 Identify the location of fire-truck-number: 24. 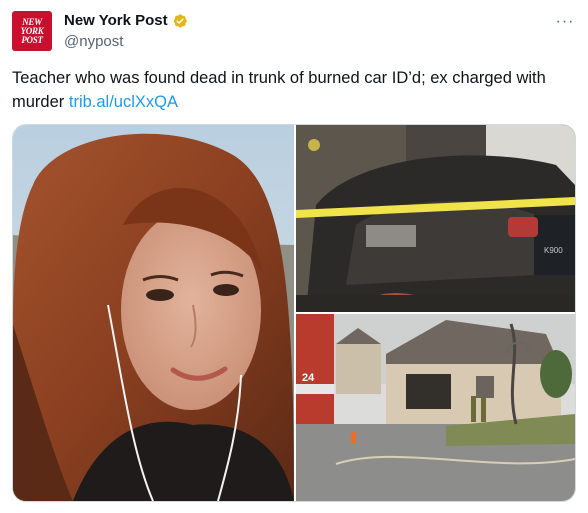
(308, 378).